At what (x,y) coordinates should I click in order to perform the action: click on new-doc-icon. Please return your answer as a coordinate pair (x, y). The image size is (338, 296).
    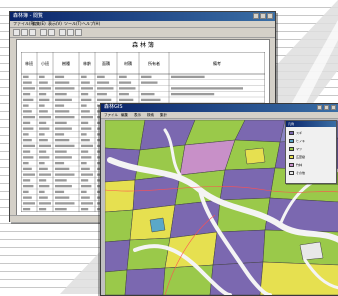
    Looking at the image, I should click on (16, 32).